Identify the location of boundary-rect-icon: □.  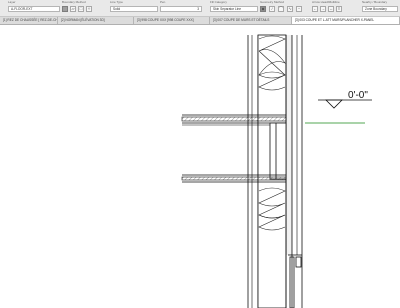
(81, 9).